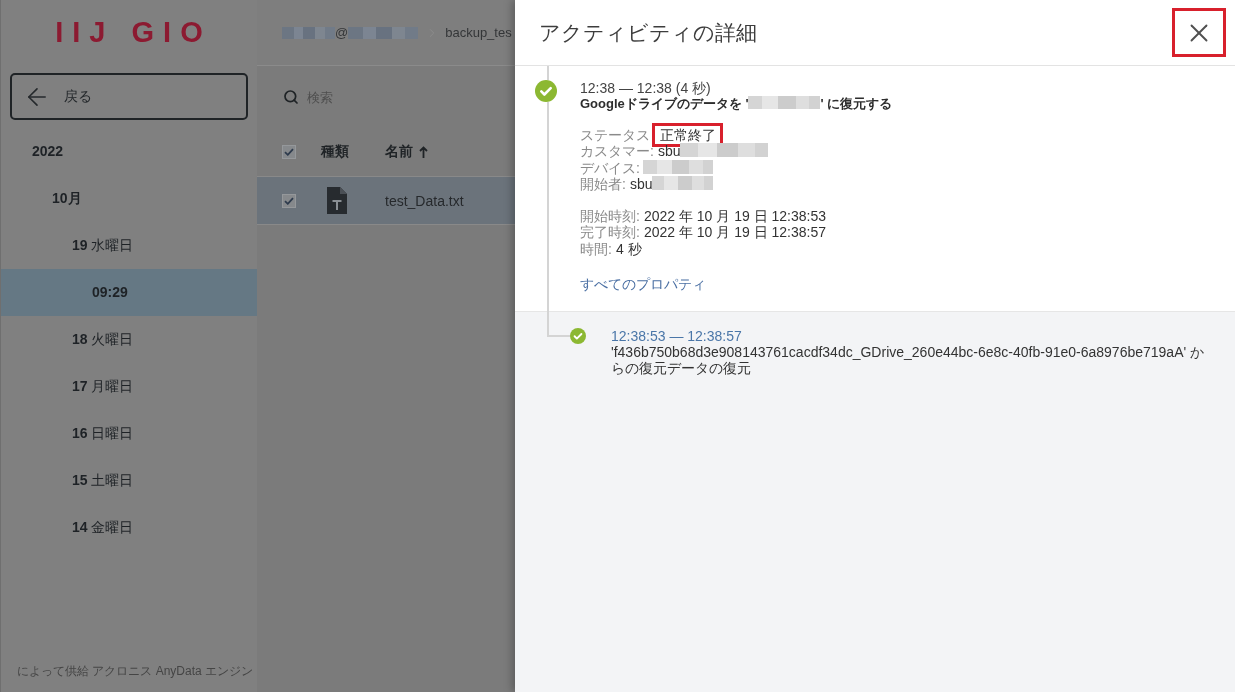 This screenshot has height=692, width=1235. Describe the element at coordinates (548, 73) in the screenshot. I see `timeline-line` at that location.